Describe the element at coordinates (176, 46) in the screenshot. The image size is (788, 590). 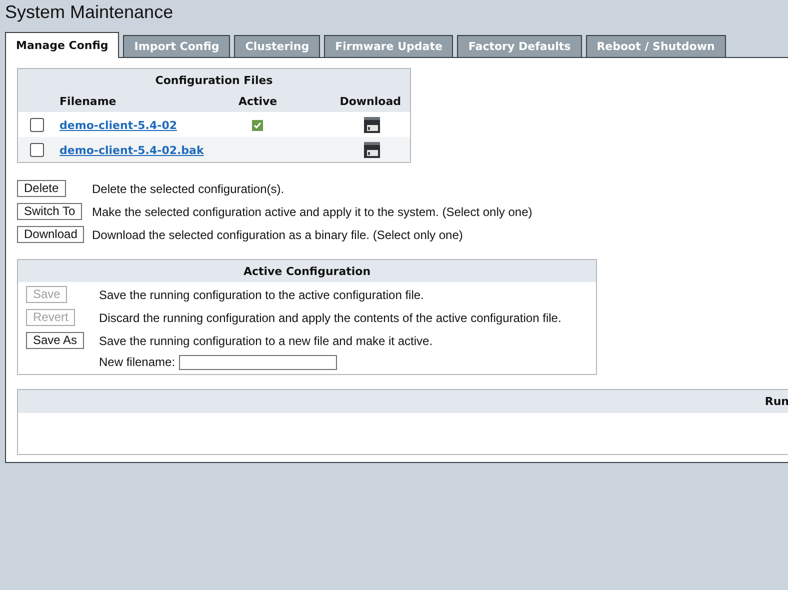
I see `tab: Import Config` at that location.